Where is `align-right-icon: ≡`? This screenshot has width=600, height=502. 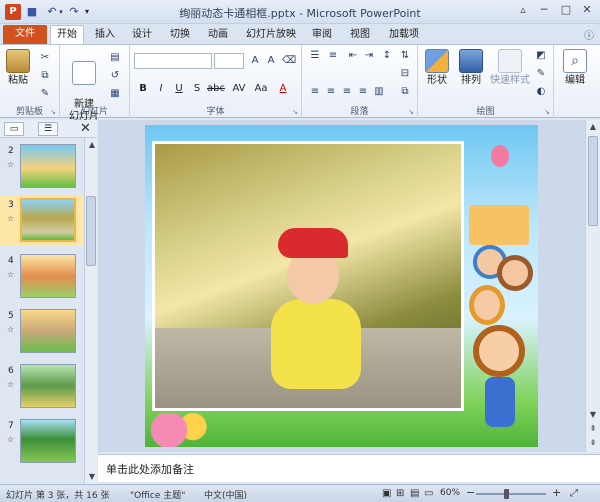 align-right-icon: ≡ is located at coordinates (347, 92).